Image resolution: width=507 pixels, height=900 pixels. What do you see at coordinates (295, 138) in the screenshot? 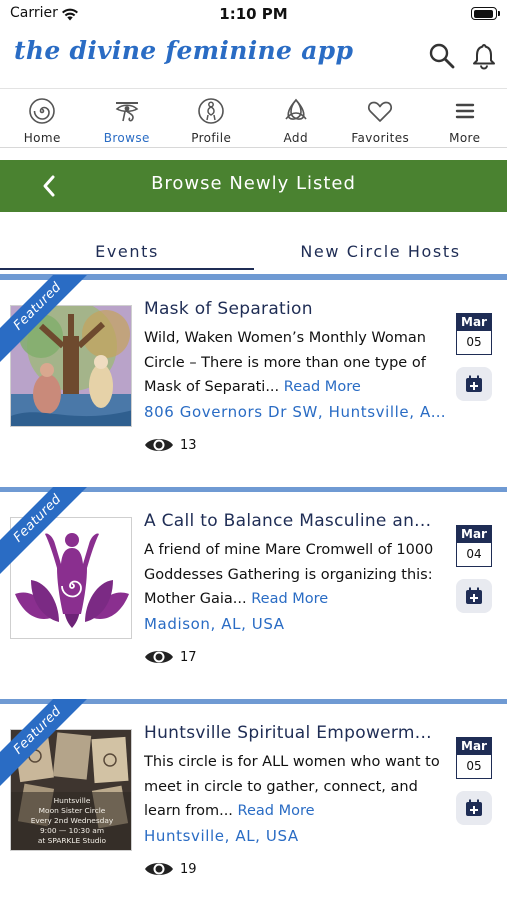
I see `nav-label-add: Add` at bounding box center [295, 138].